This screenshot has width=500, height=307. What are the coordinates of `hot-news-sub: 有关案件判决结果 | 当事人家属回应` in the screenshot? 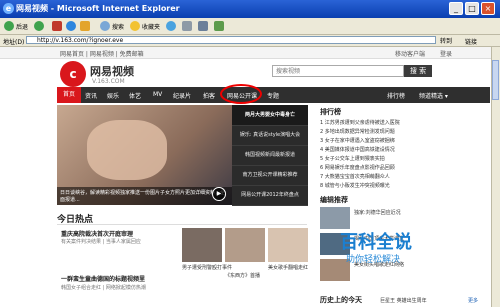 It's located at (101, 241).